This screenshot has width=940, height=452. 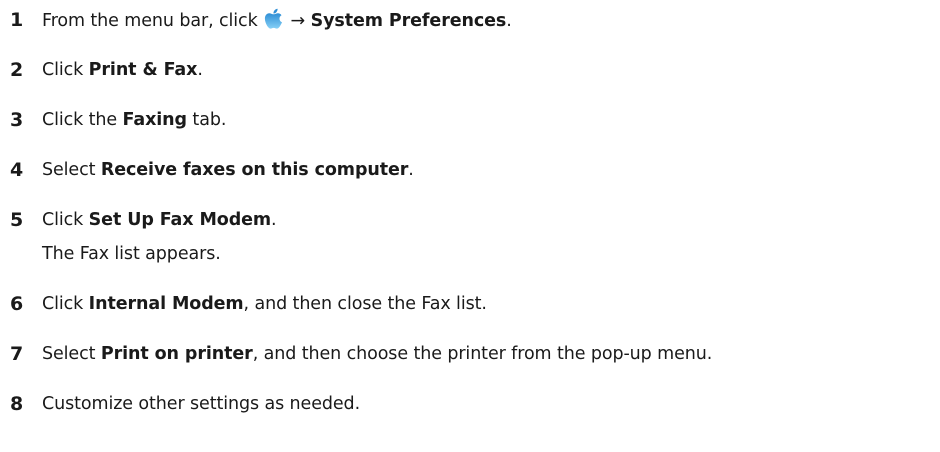 I want to click on step-bold-text: Print on printer, so click(x=176, y=354).